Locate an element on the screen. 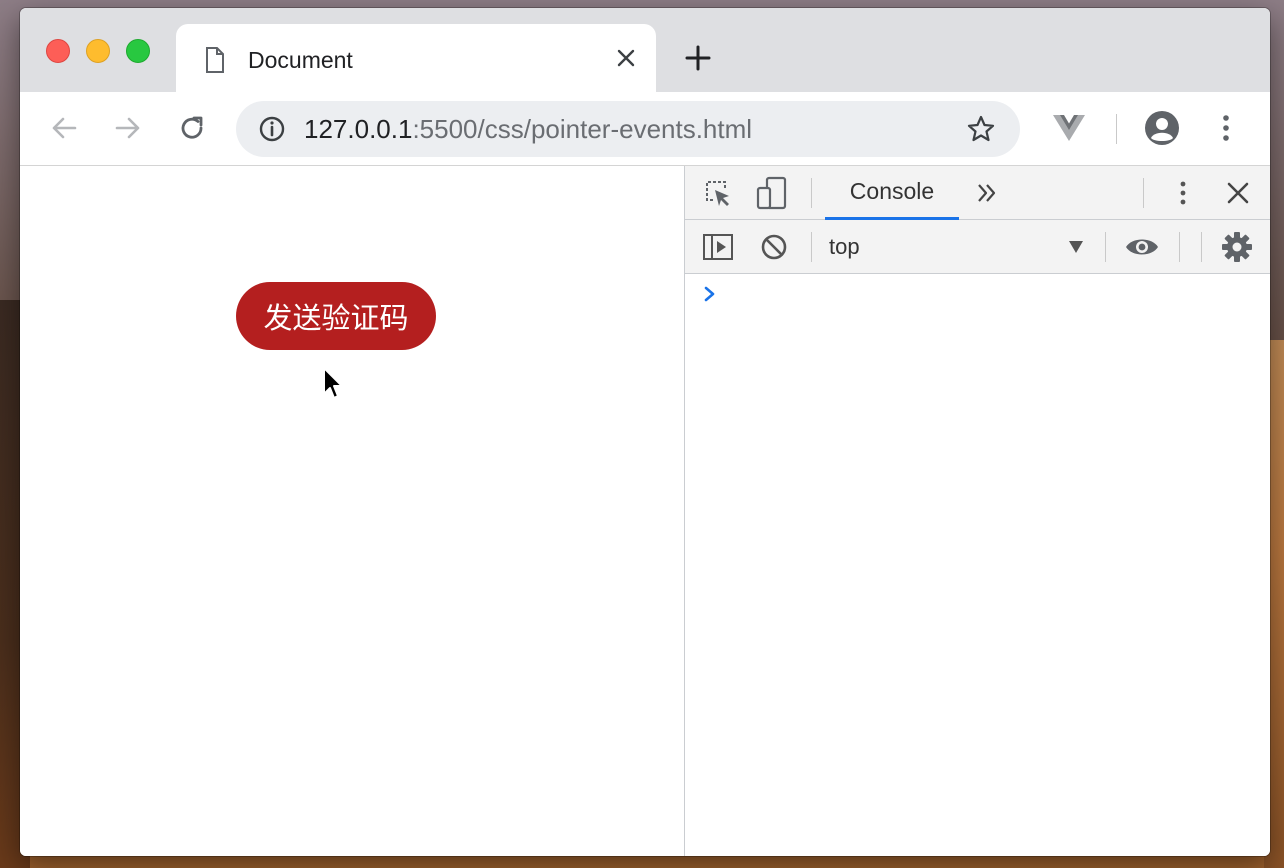  browser-toolbar: 127.0.0.1:5500/css/pointer-events.html is located at coordinates (645, 129).